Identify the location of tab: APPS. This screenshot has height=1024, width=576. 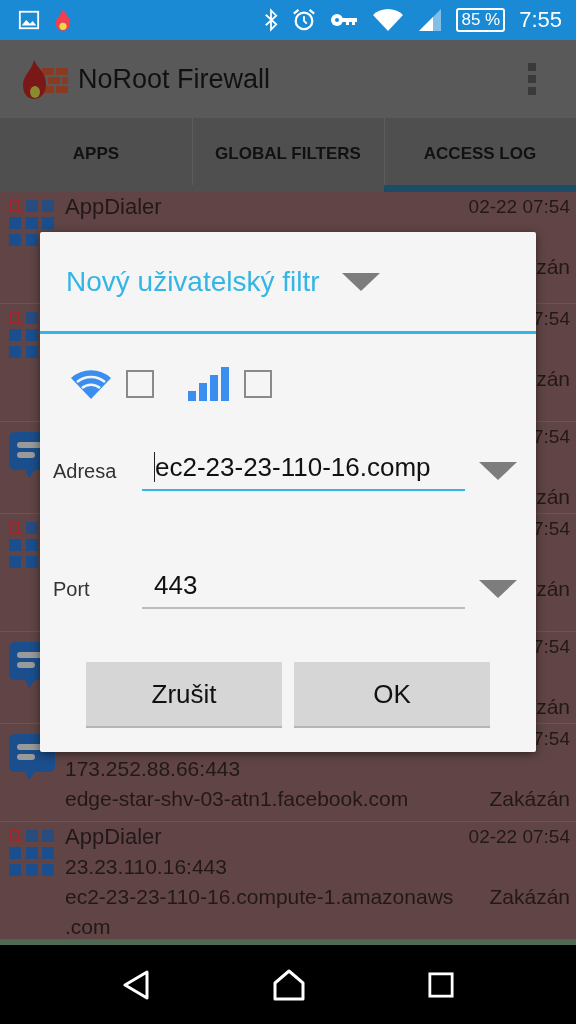
(96, 155).